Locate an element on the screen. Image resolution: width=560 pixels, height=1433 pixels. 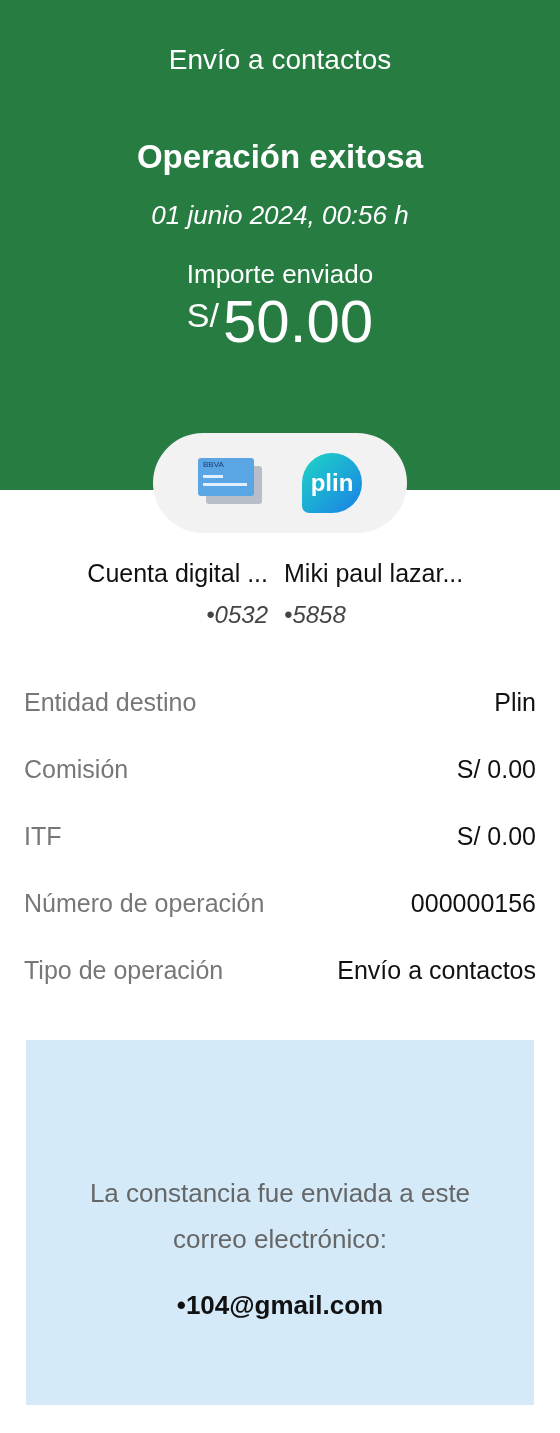
notice-message: La constancia fue enviada a este correo electrónico: is located at coordinates (280, 1216).